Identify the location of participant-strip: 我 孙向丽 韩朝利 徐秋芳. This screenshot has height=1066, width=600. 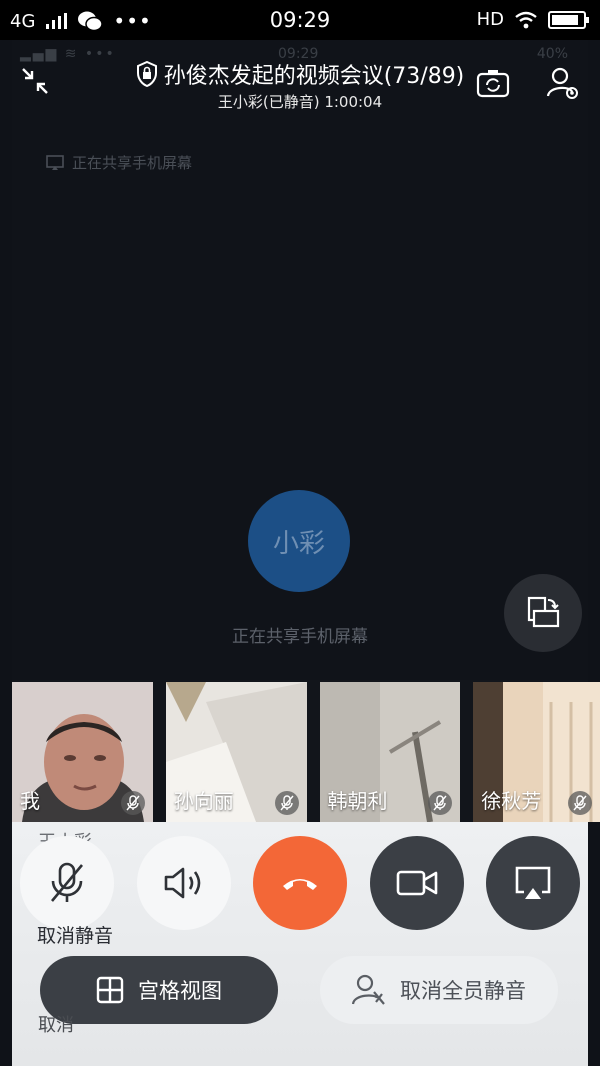
(306, 752).